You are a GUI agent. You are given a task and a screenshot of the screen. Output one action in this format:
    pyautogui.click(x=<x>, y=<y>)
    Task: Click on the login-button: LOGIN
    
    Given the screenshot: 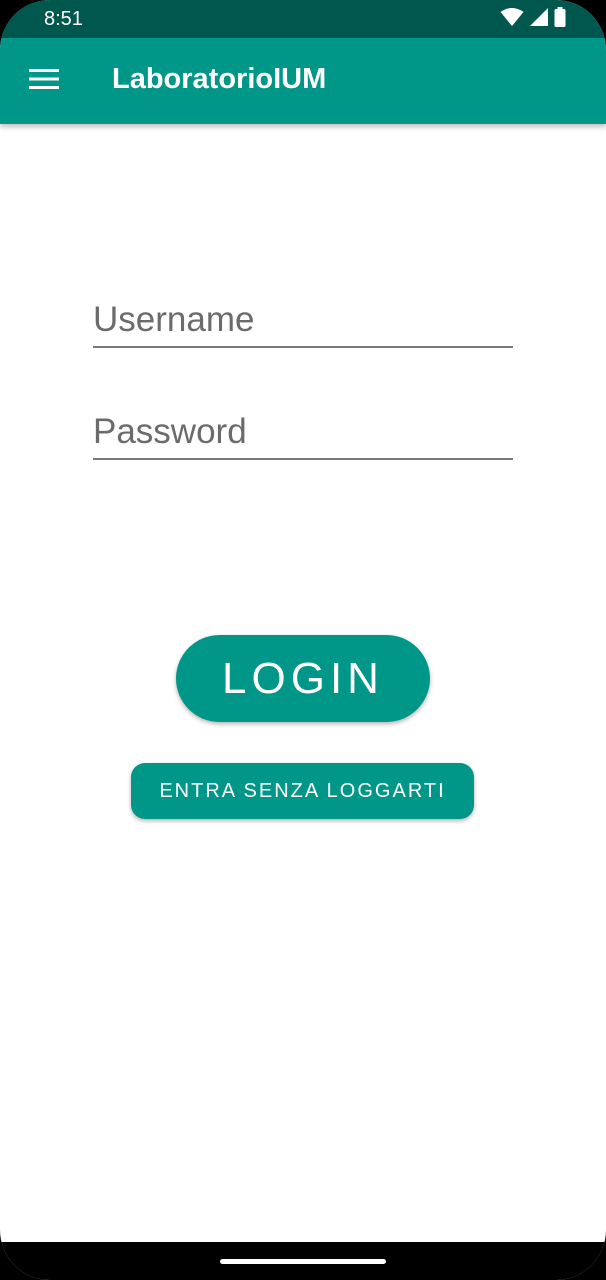 What is the action you would take?
    pyautogui.click(x=303, y=678)
    